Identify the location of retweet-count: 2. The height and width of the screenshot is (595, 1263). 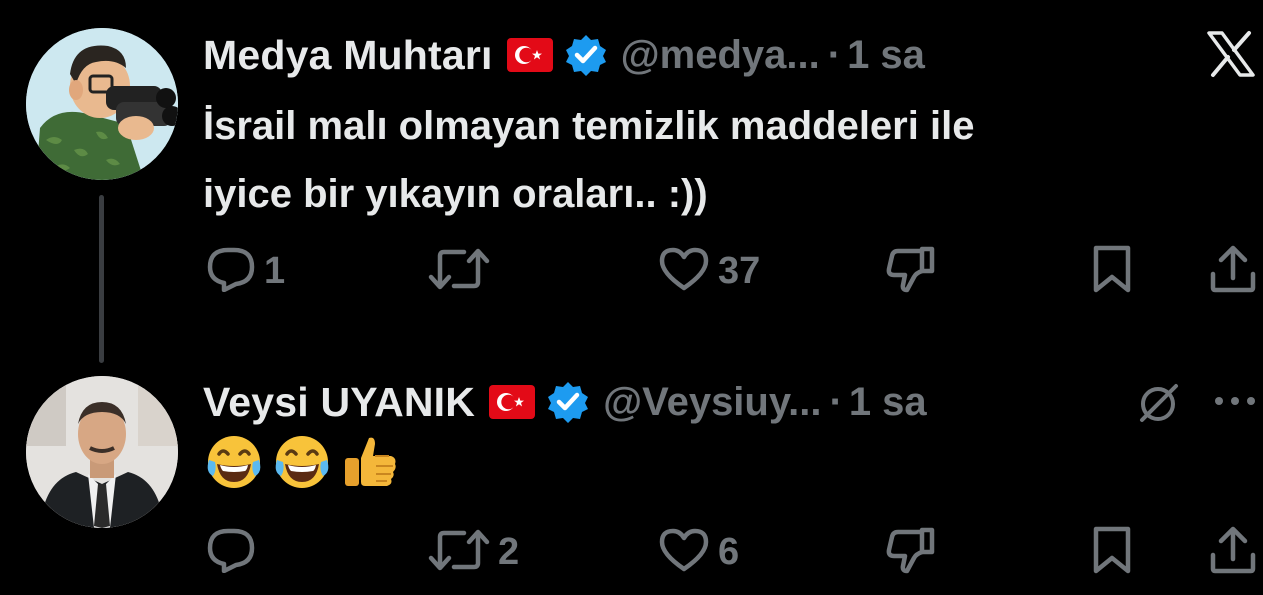
(509, 551).